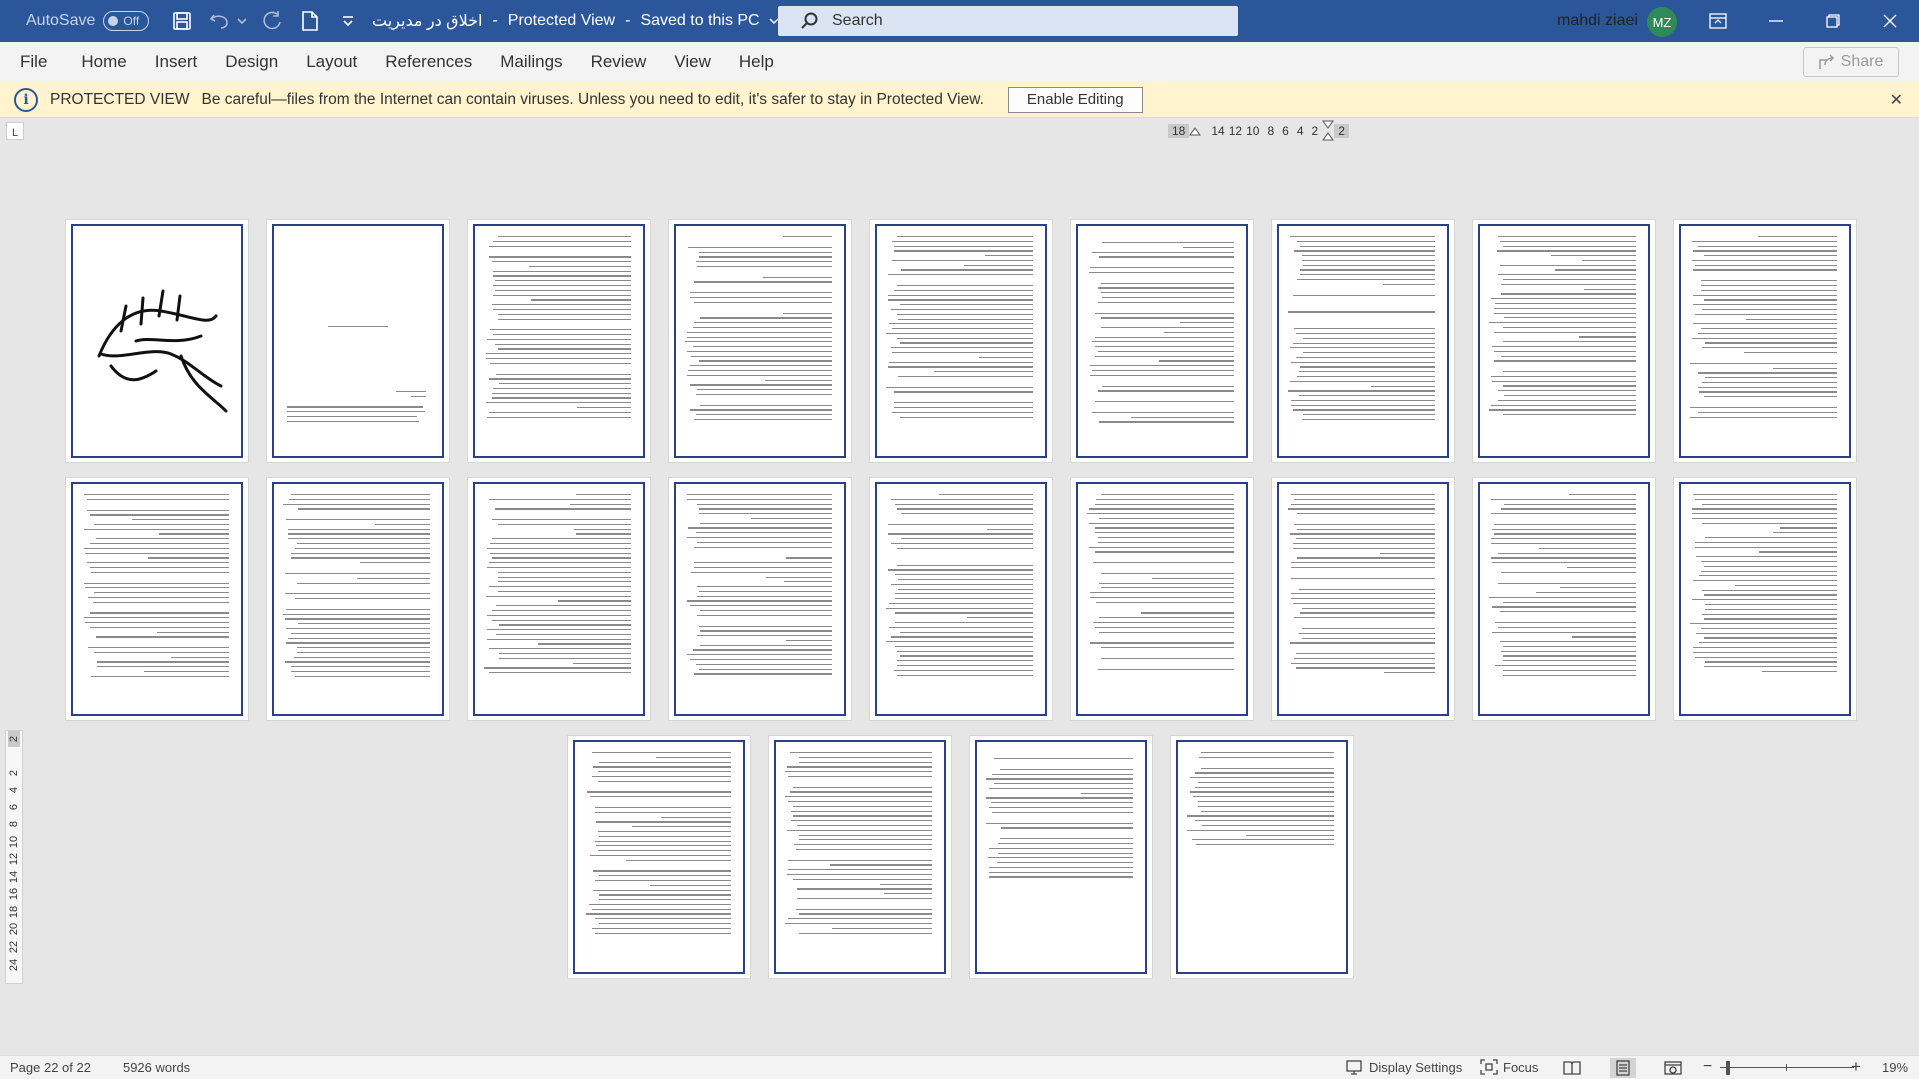 This screenshot has width=1919, height=1079. I want to click on ruler-tick: 2, so click(1315, 131).